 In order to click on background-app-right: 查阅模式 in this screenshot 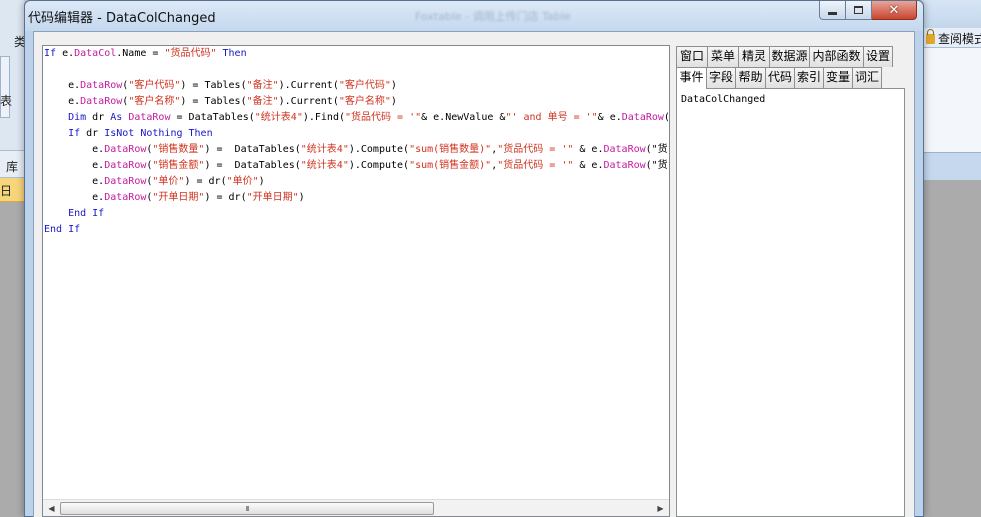, I will do `click(951, 258)`.